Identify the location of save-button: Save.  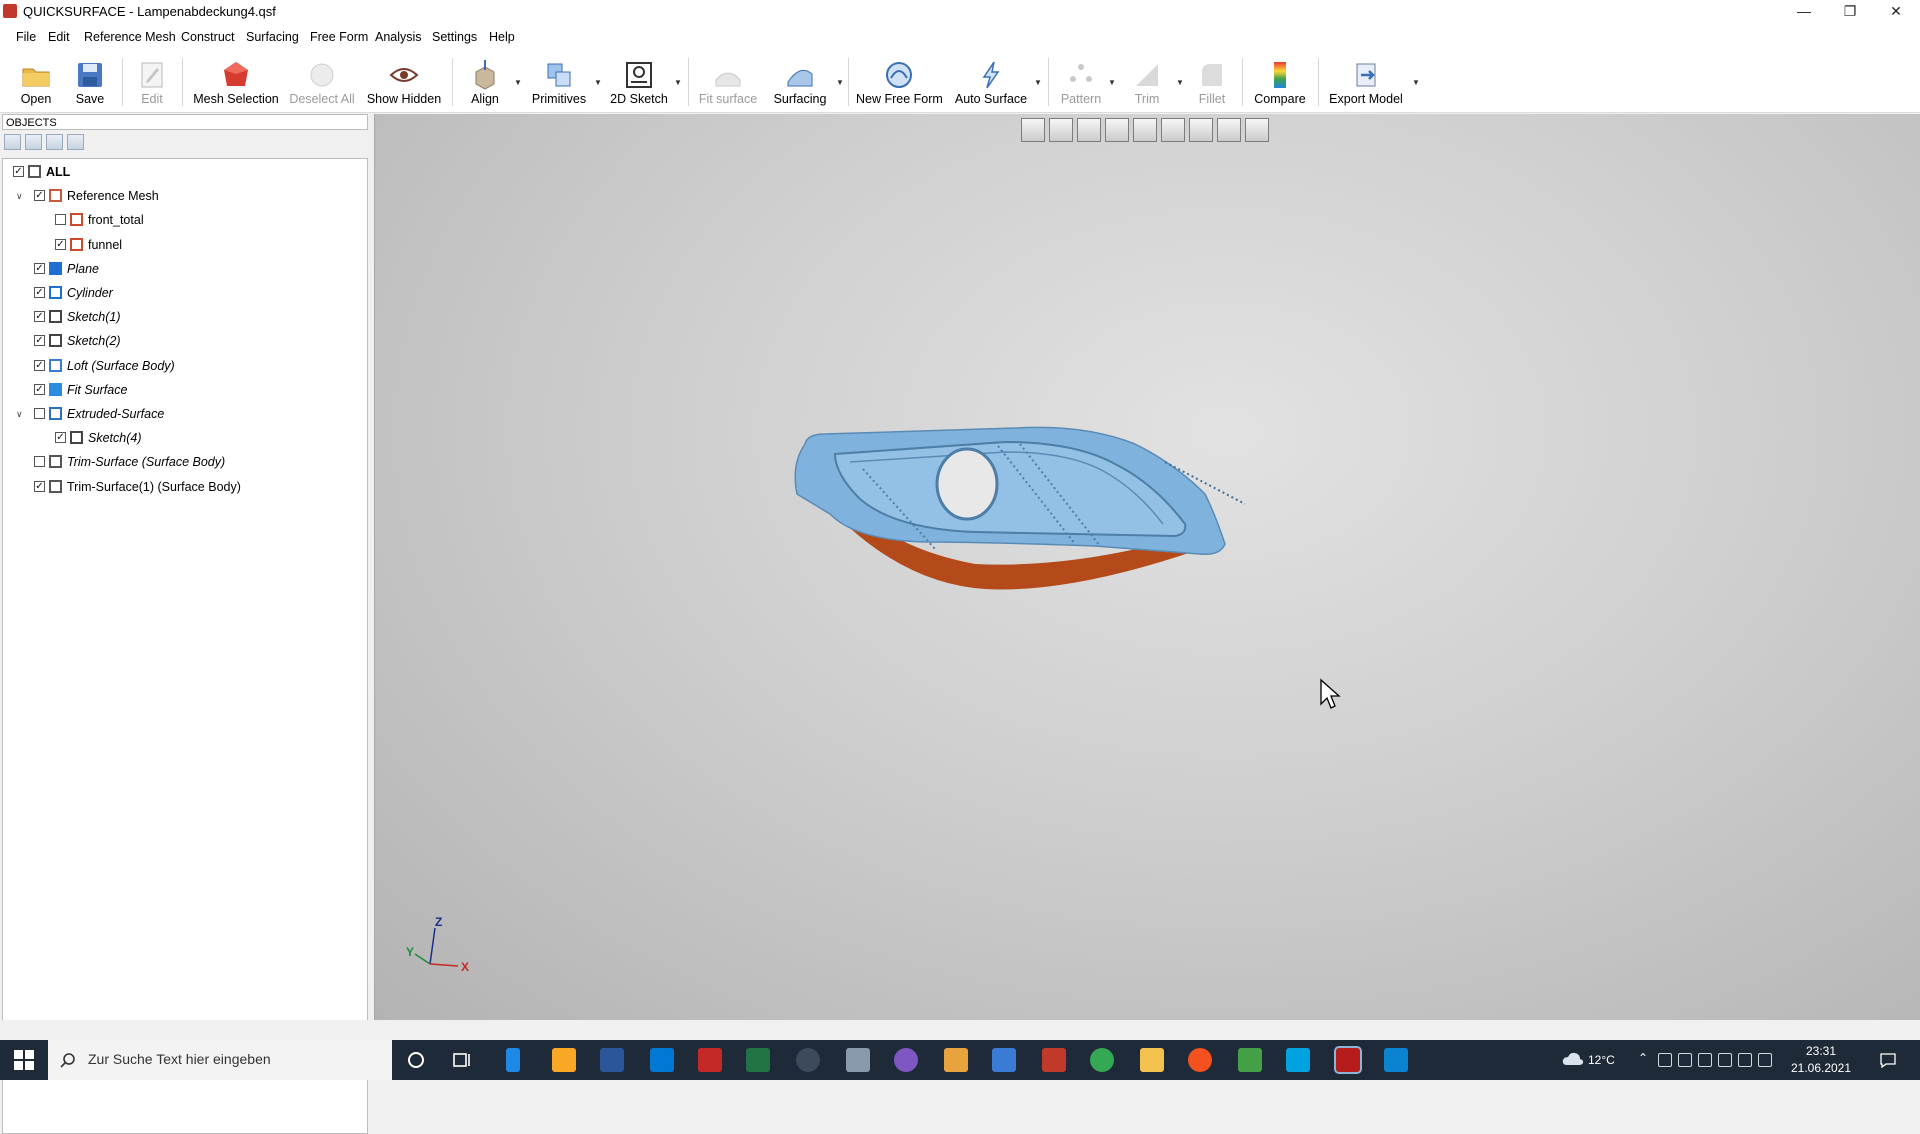
(90, 82).